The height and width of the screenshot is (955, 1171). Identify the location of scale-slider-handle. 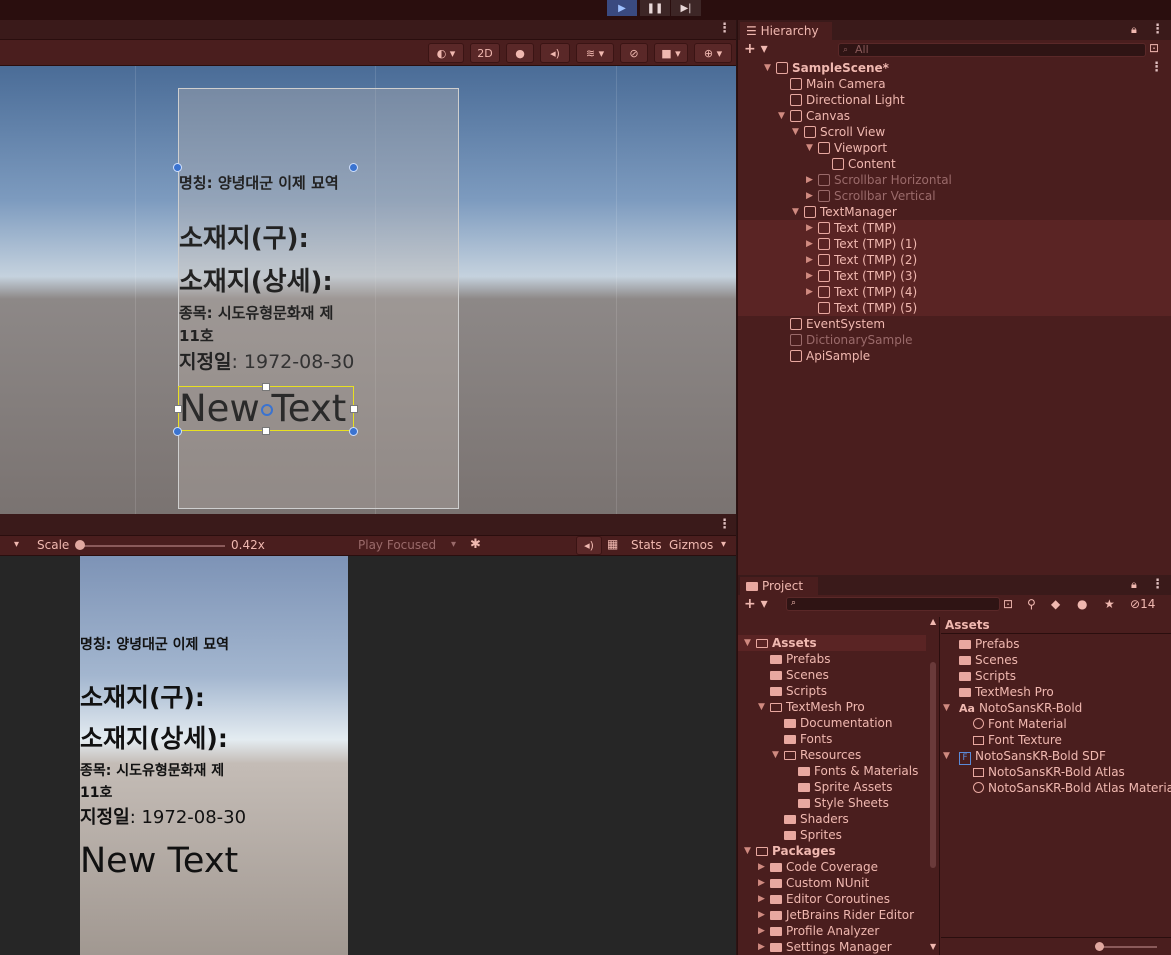
(80, 545).